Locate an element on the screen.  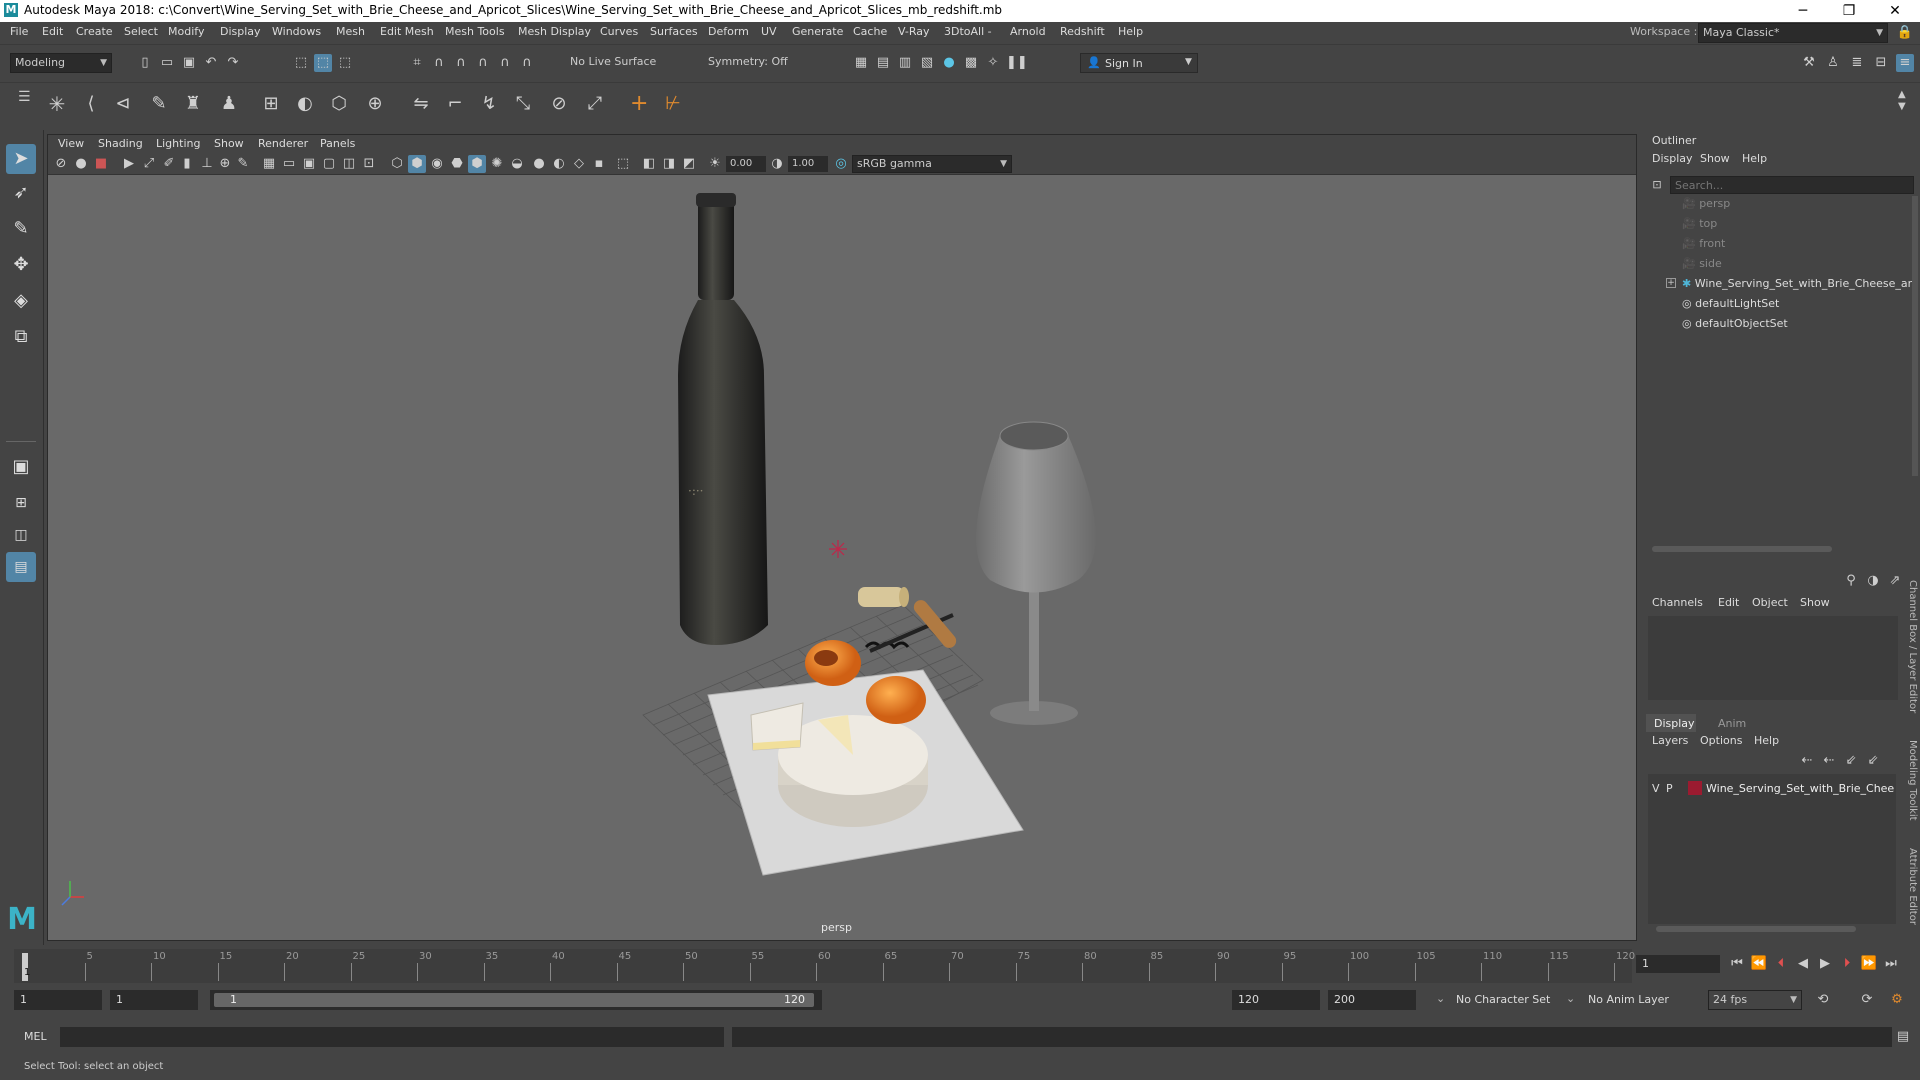
save-scene-icon: ▣ is located at coordinates (189, 63).